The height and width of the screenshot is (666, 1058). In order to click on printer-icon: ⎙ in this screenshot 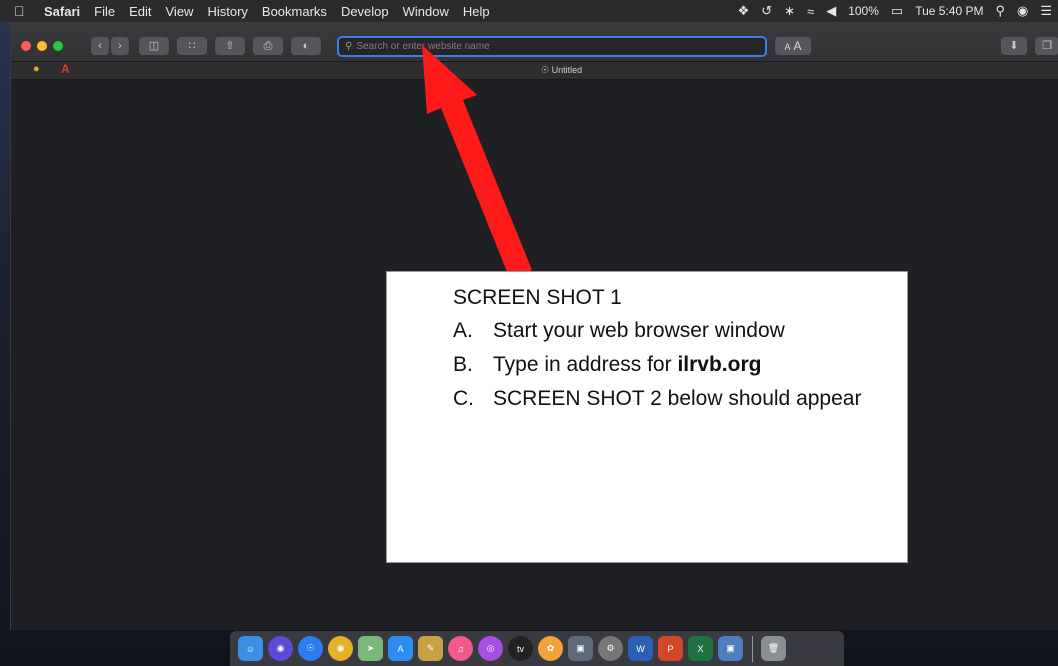, I will do `click(268, 46)`.